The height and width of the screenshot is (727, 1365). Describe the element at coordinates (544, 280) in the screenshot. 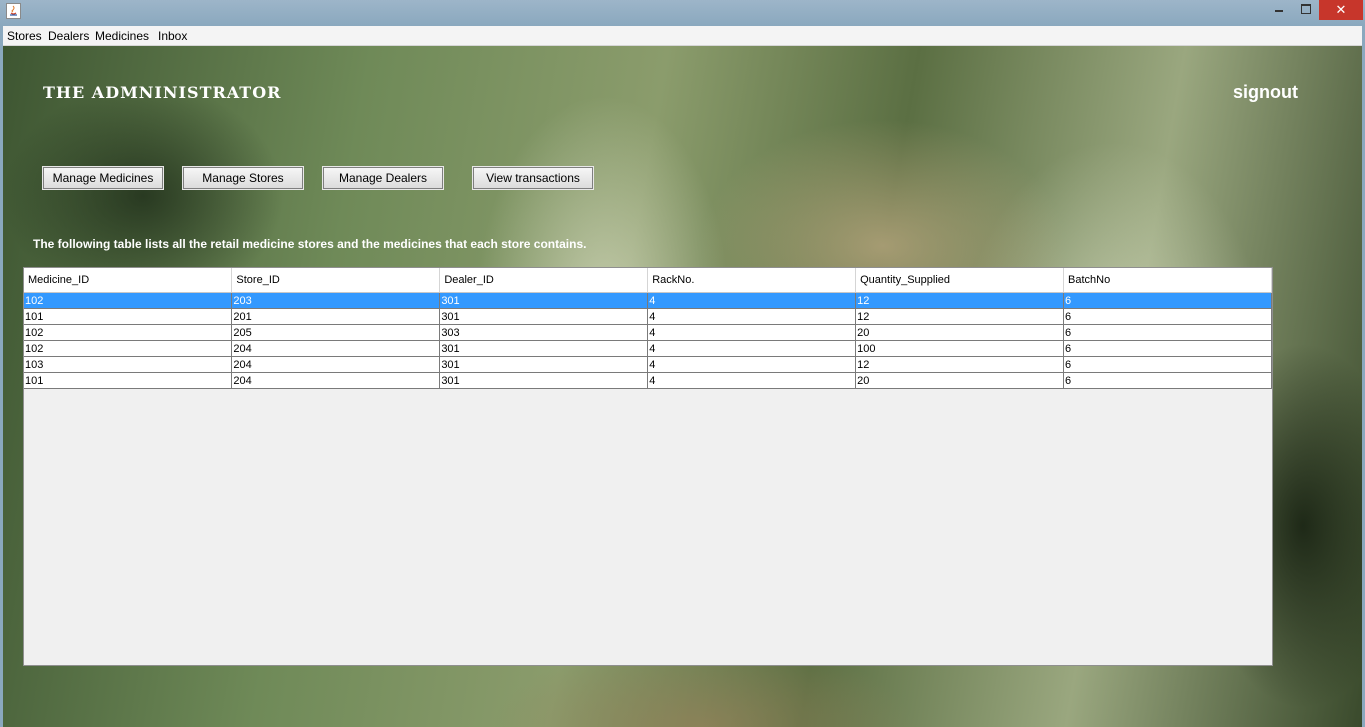

I see `column-header-dealer-id: Dealer_ID` at that location.